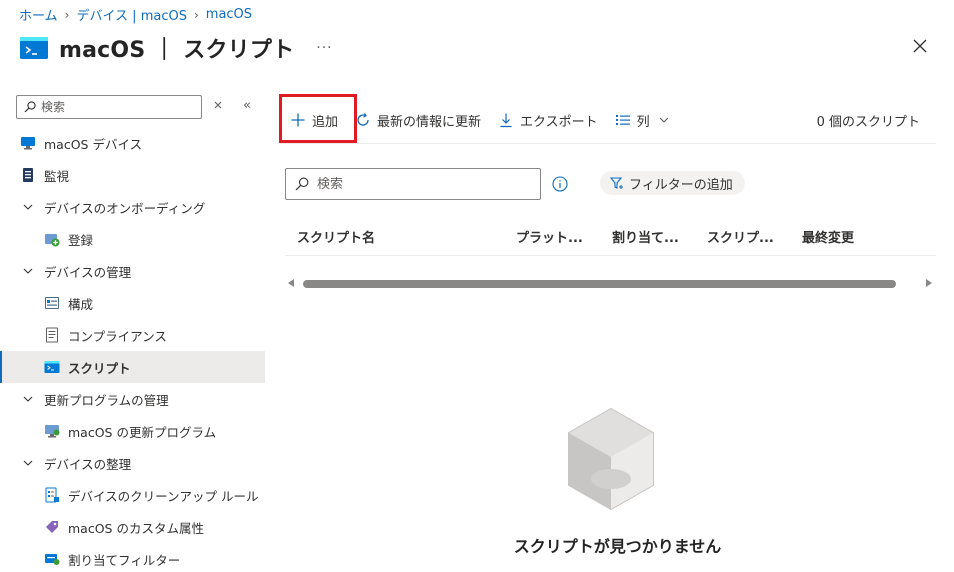 Image resolution: width=954 pixels, height=572 pixels. I want to click on enrollment-icon, so click(52, 240).